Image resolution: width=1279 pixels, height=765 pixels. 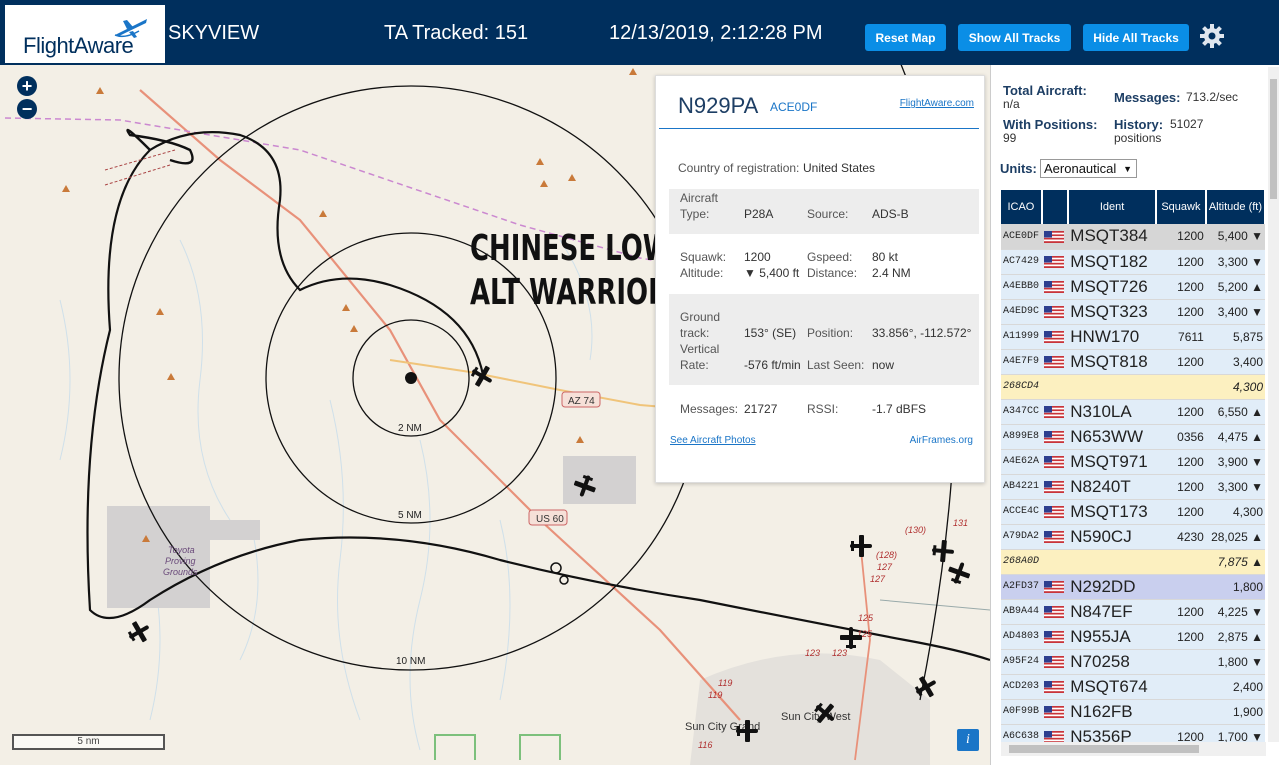 What do you see at coordinates (1273, 404) in the screenshot?
I see `vertical-scrollbar` at bounding box center [1273, 404].